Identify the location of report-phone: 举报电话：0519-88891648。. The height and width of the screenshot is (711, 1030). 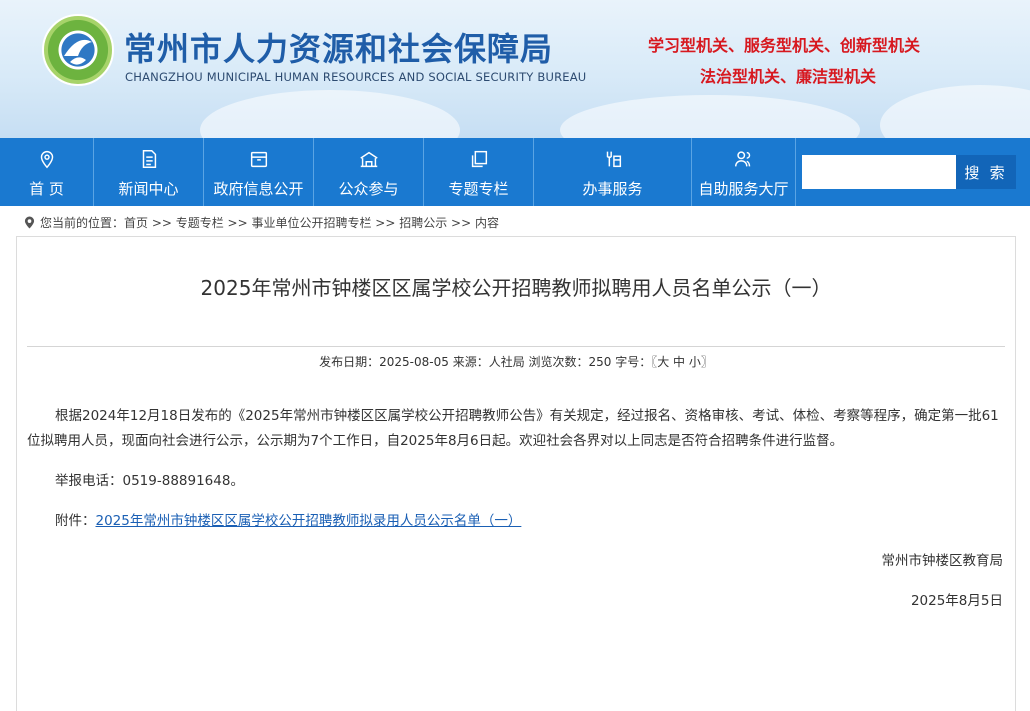
(149, 481).